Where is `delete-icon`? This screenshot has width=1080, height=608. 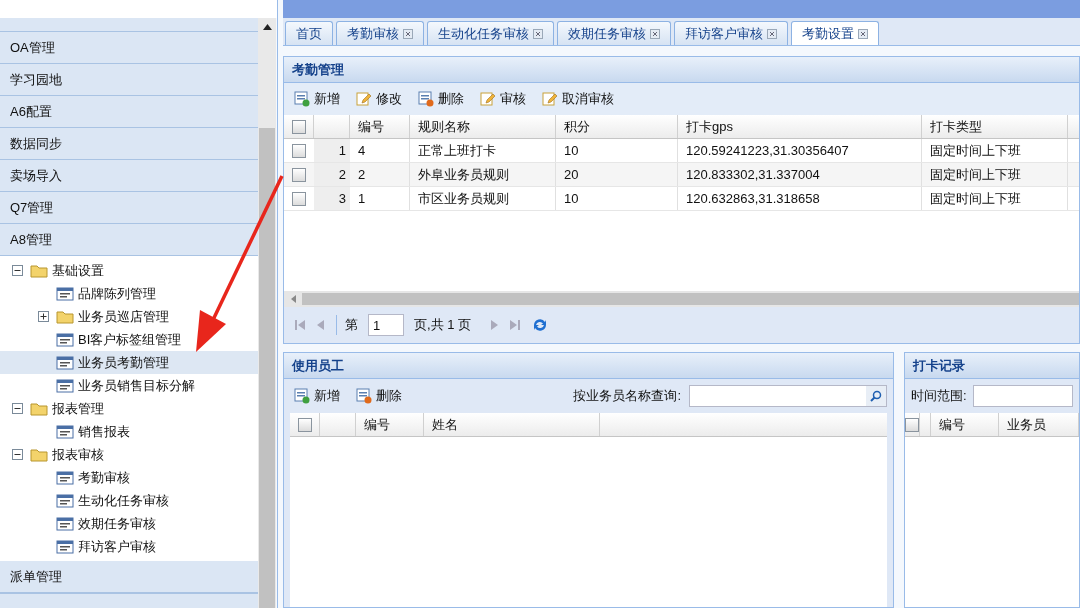
delete-icon is located at coordinates (364, 396).